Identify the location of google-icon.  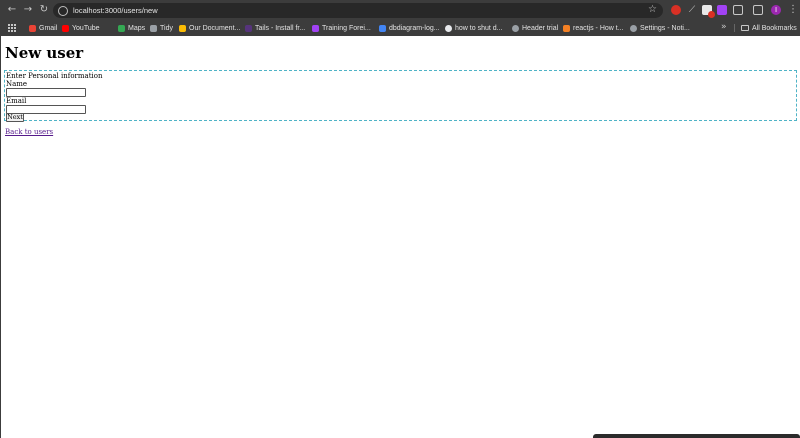
(448, 28).